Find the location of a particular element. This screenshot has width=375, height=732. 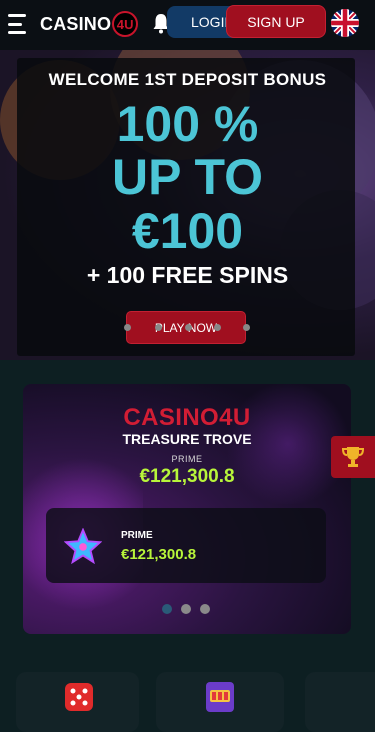

signup-button: SIGN UP is located at coordinates (276, 21).